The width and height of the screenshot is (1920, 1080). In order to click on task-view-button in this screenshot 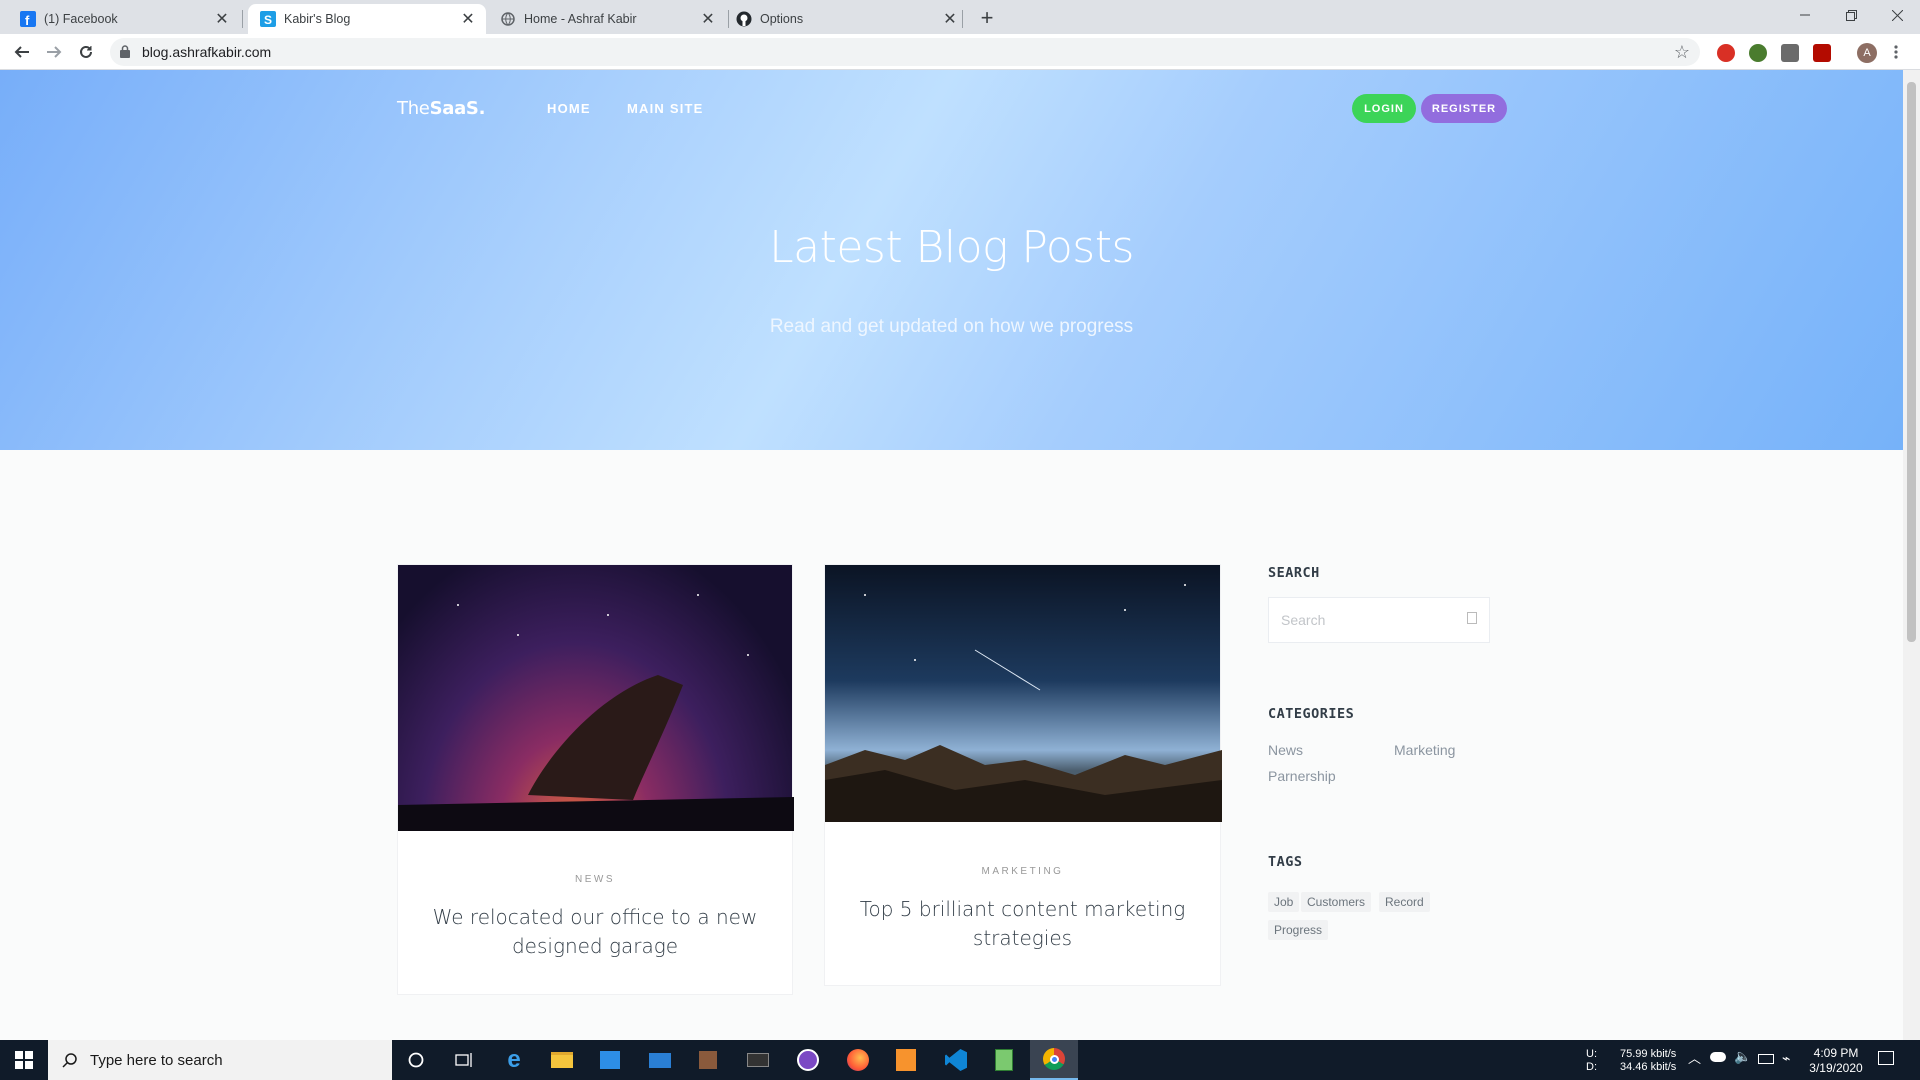, I will do `click(464, 1060)`.